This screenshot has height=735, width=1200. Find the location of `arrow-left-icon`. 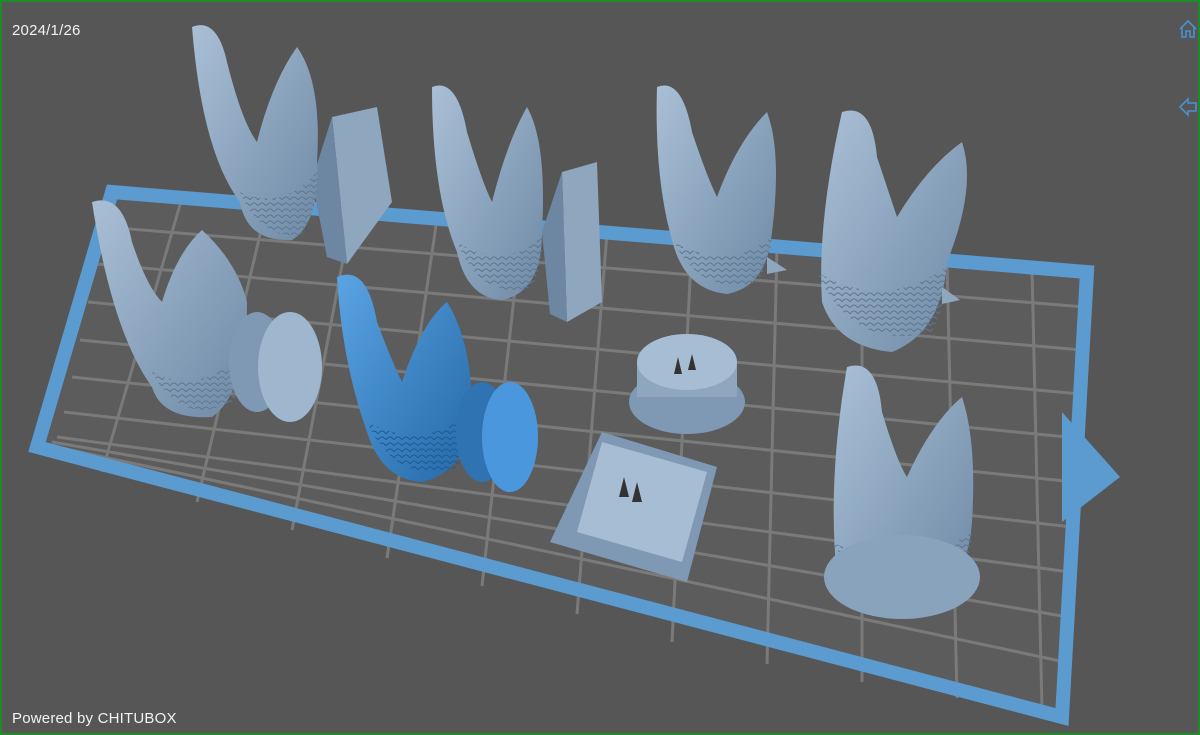

arrow-left-icon is located at coordinates (1187, 107).